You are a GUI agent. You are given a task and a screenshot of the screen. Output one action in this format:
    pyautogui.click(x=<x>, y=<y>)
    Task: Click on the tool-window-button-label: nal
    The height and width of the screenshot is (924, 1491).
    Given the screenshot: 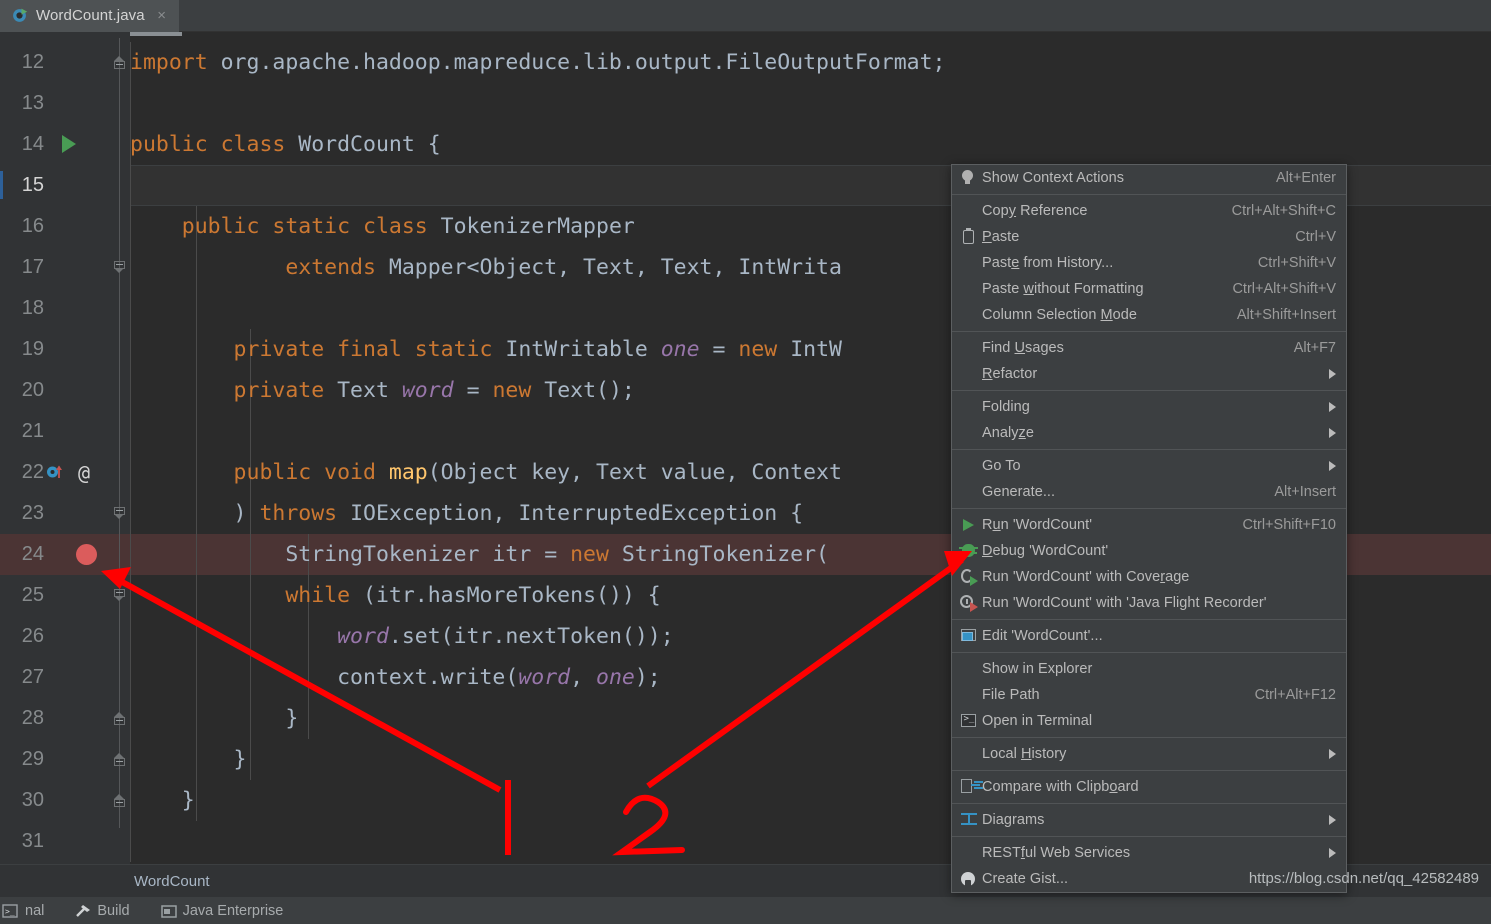 What is the action you would take?
    pyautogui.click(x=35, y=910)
    